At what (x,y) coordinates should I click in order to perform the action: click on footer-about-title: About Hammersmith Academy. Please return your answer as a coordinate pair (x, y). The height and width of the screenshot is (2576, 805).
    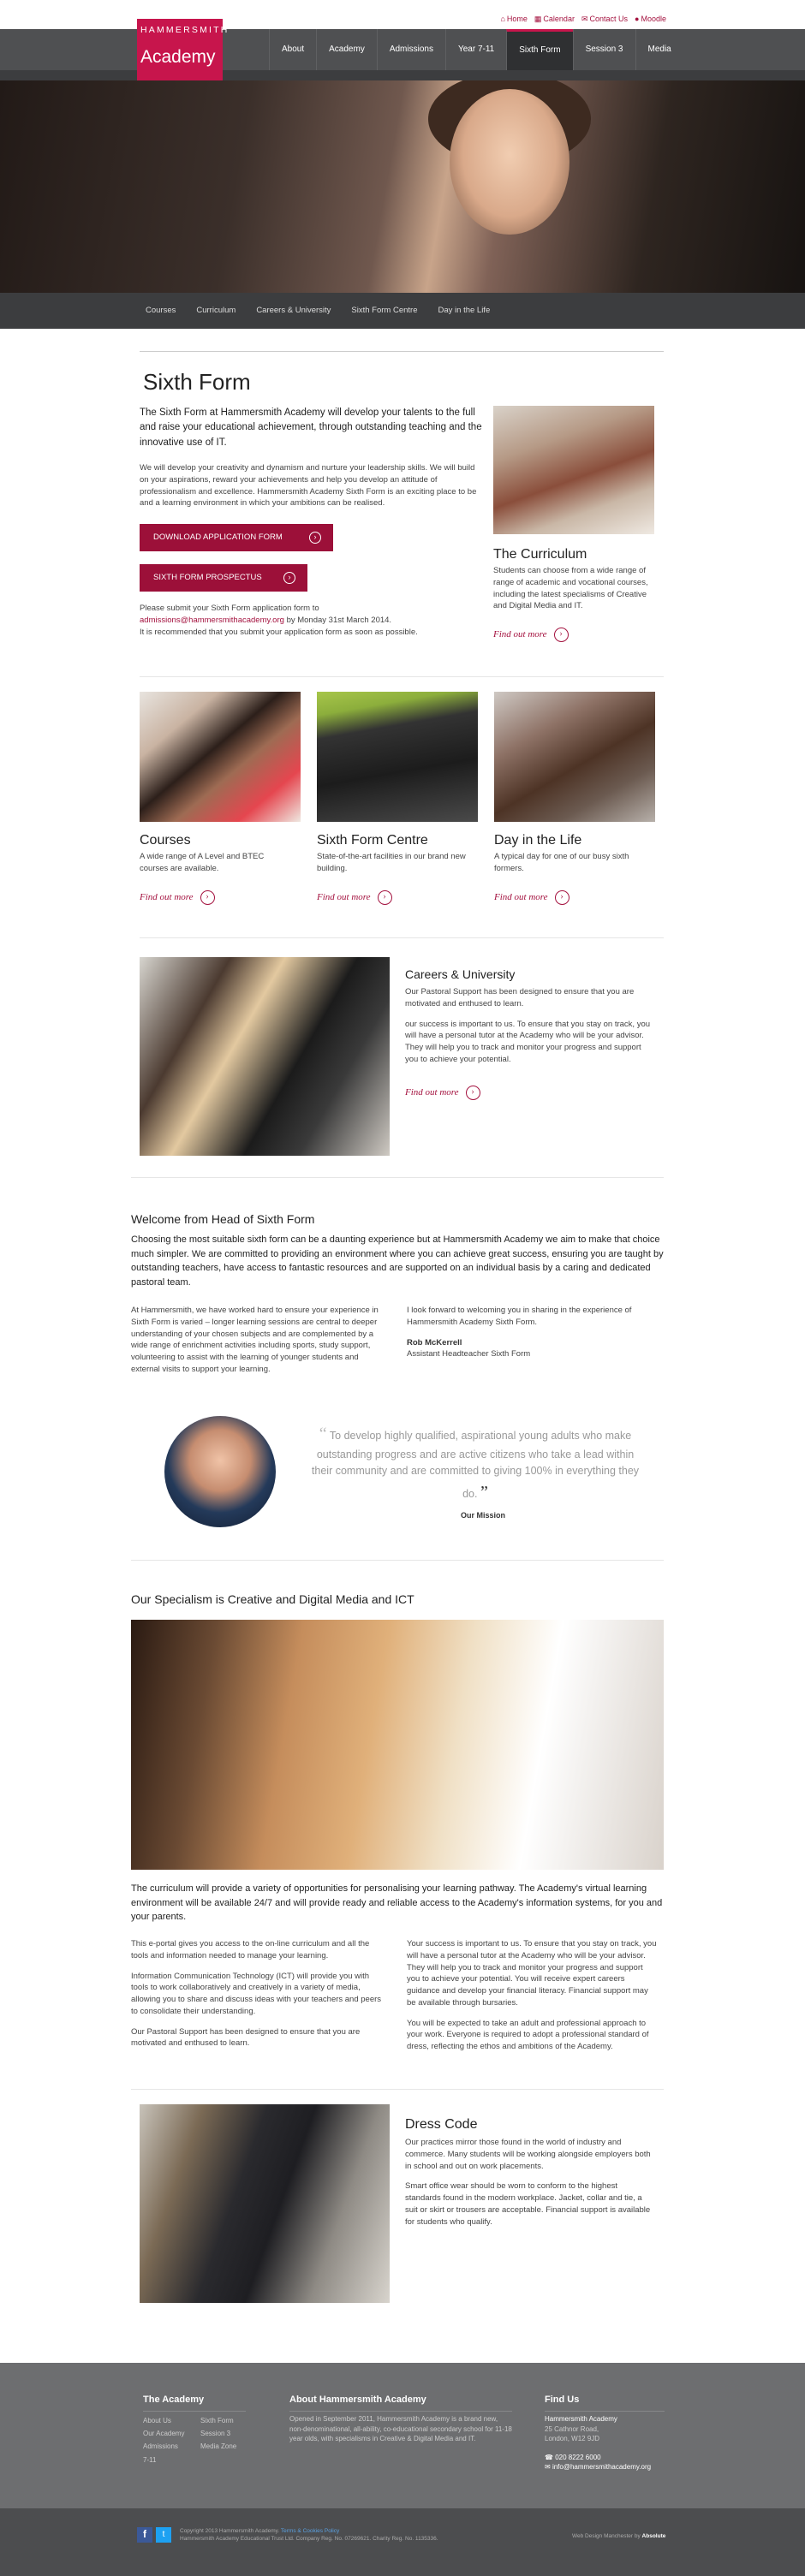
    Looking at the image, I should click on (400, 2403).